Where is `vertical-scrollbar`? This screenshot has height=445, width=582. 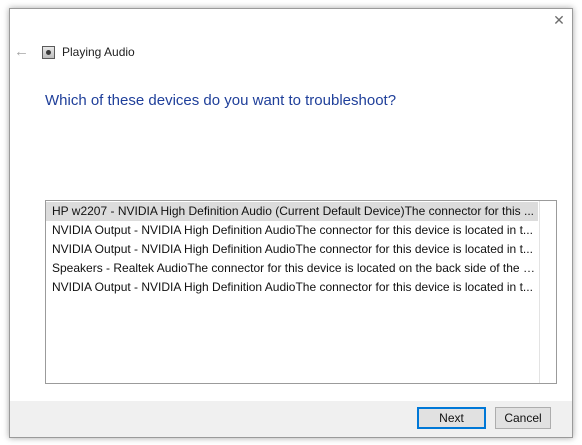
vertical-scrollbar is located at coordinates (547, 292).